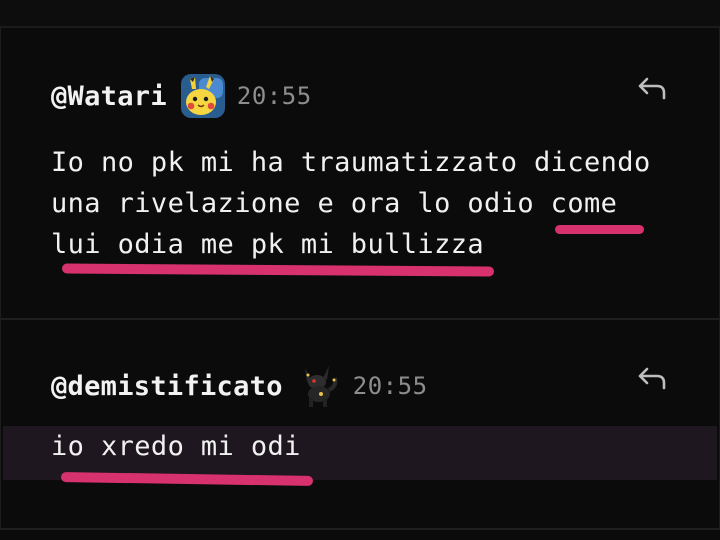  What do you see at coordinates (319, 386) in the screenshot?
I see `umbreon-avatar-icon` at bounding box center [319, 386].